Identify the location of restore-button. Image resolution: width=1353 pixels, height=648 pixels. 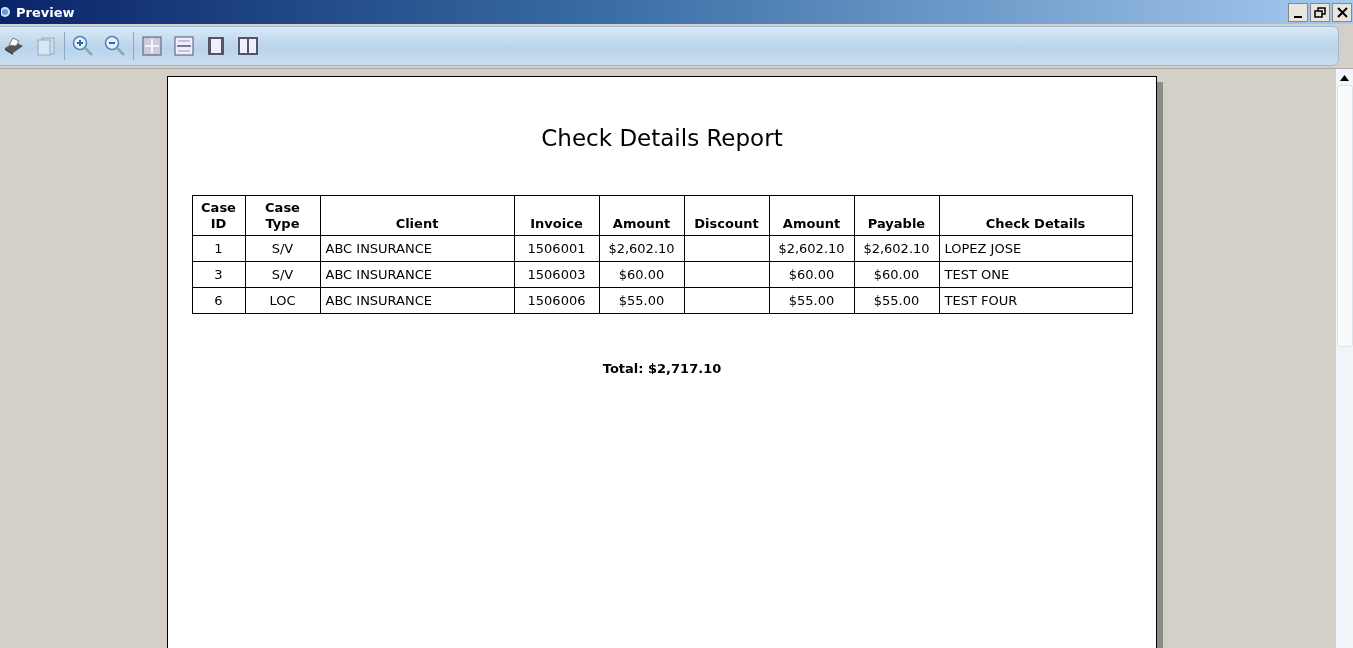
(1320, 12).